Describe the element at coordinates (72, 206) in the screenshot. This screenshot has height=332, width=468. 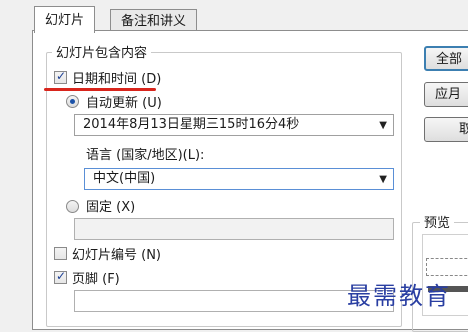
I see `fixed-radio` at that location.